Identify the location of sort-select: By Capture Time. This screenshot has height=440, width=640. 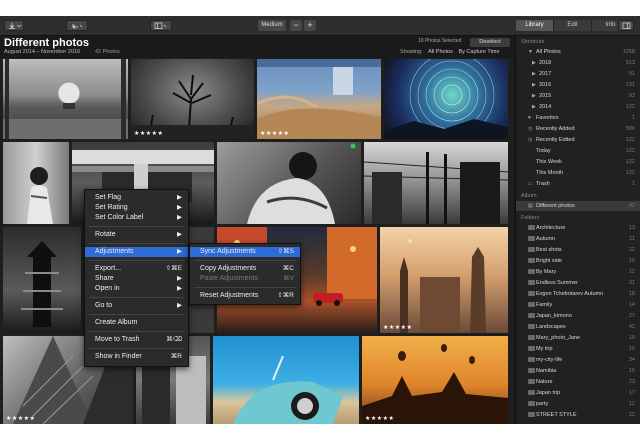
(478, 52).